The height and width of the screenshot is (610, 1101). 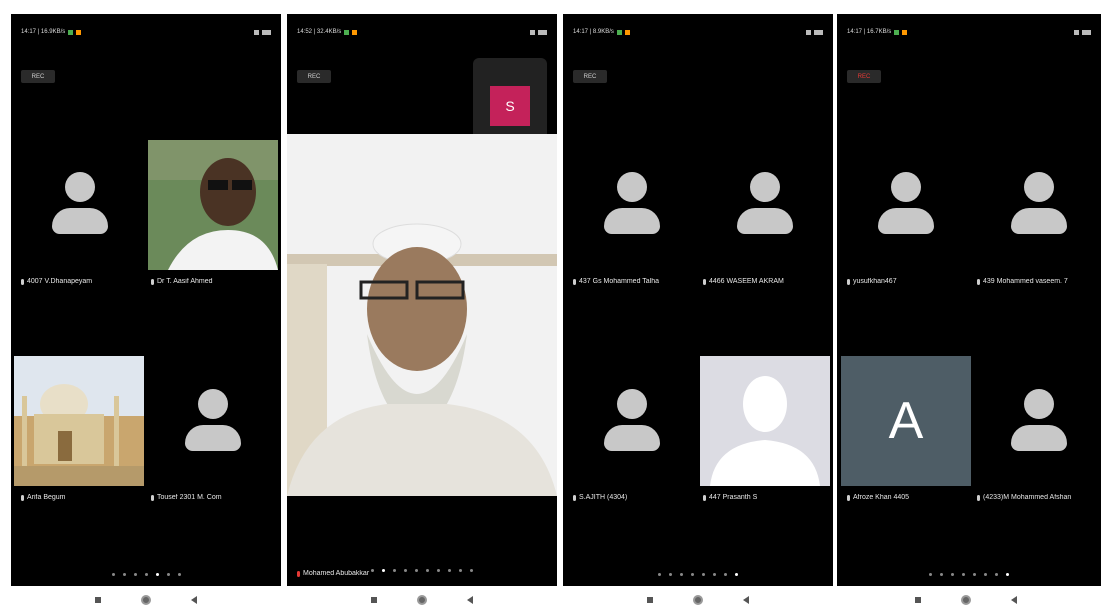 What do you see at coordinates (869, 32) in the screenshot?
I see `status-time: 14:17 | 16.7KB/s` at bounding box center [869, 32].